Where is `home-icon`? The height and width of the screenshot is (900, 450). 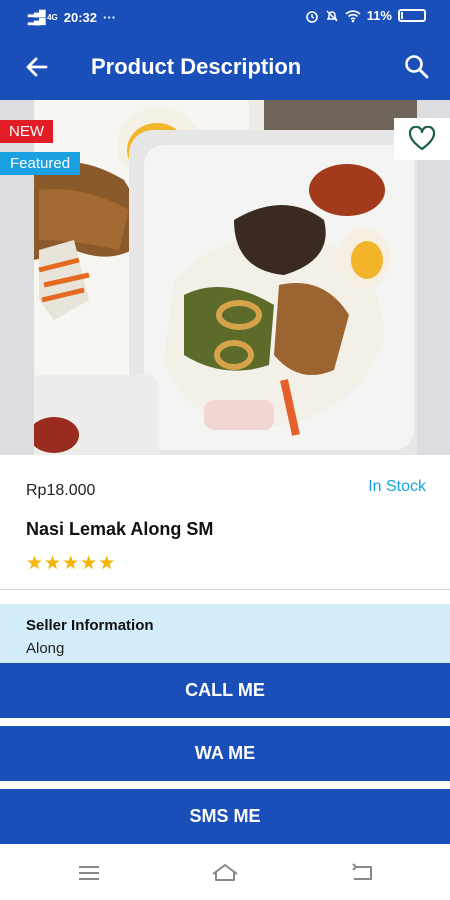 home-icon is located at coordinates (225, 873).